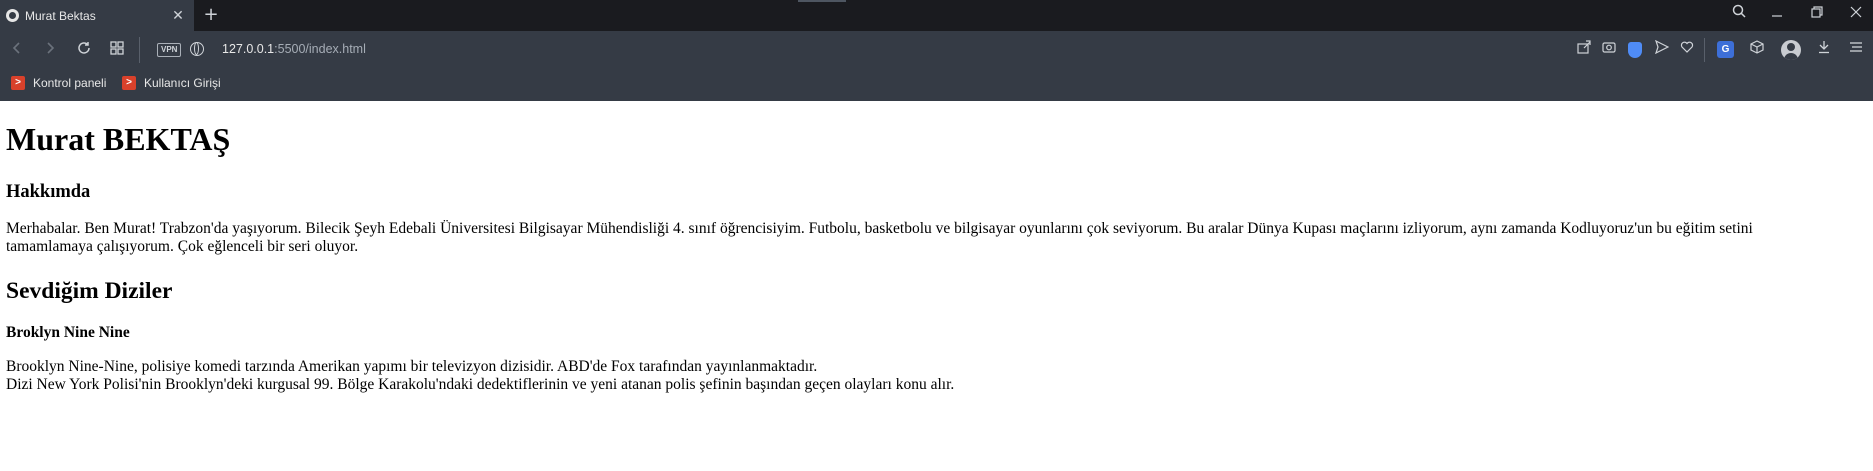 Image resolution: width=1873 pixels, height=471 pixels. Describe the element at coordinates (139, 50) in the screenshot. I see `toolbar-divider` at that location.